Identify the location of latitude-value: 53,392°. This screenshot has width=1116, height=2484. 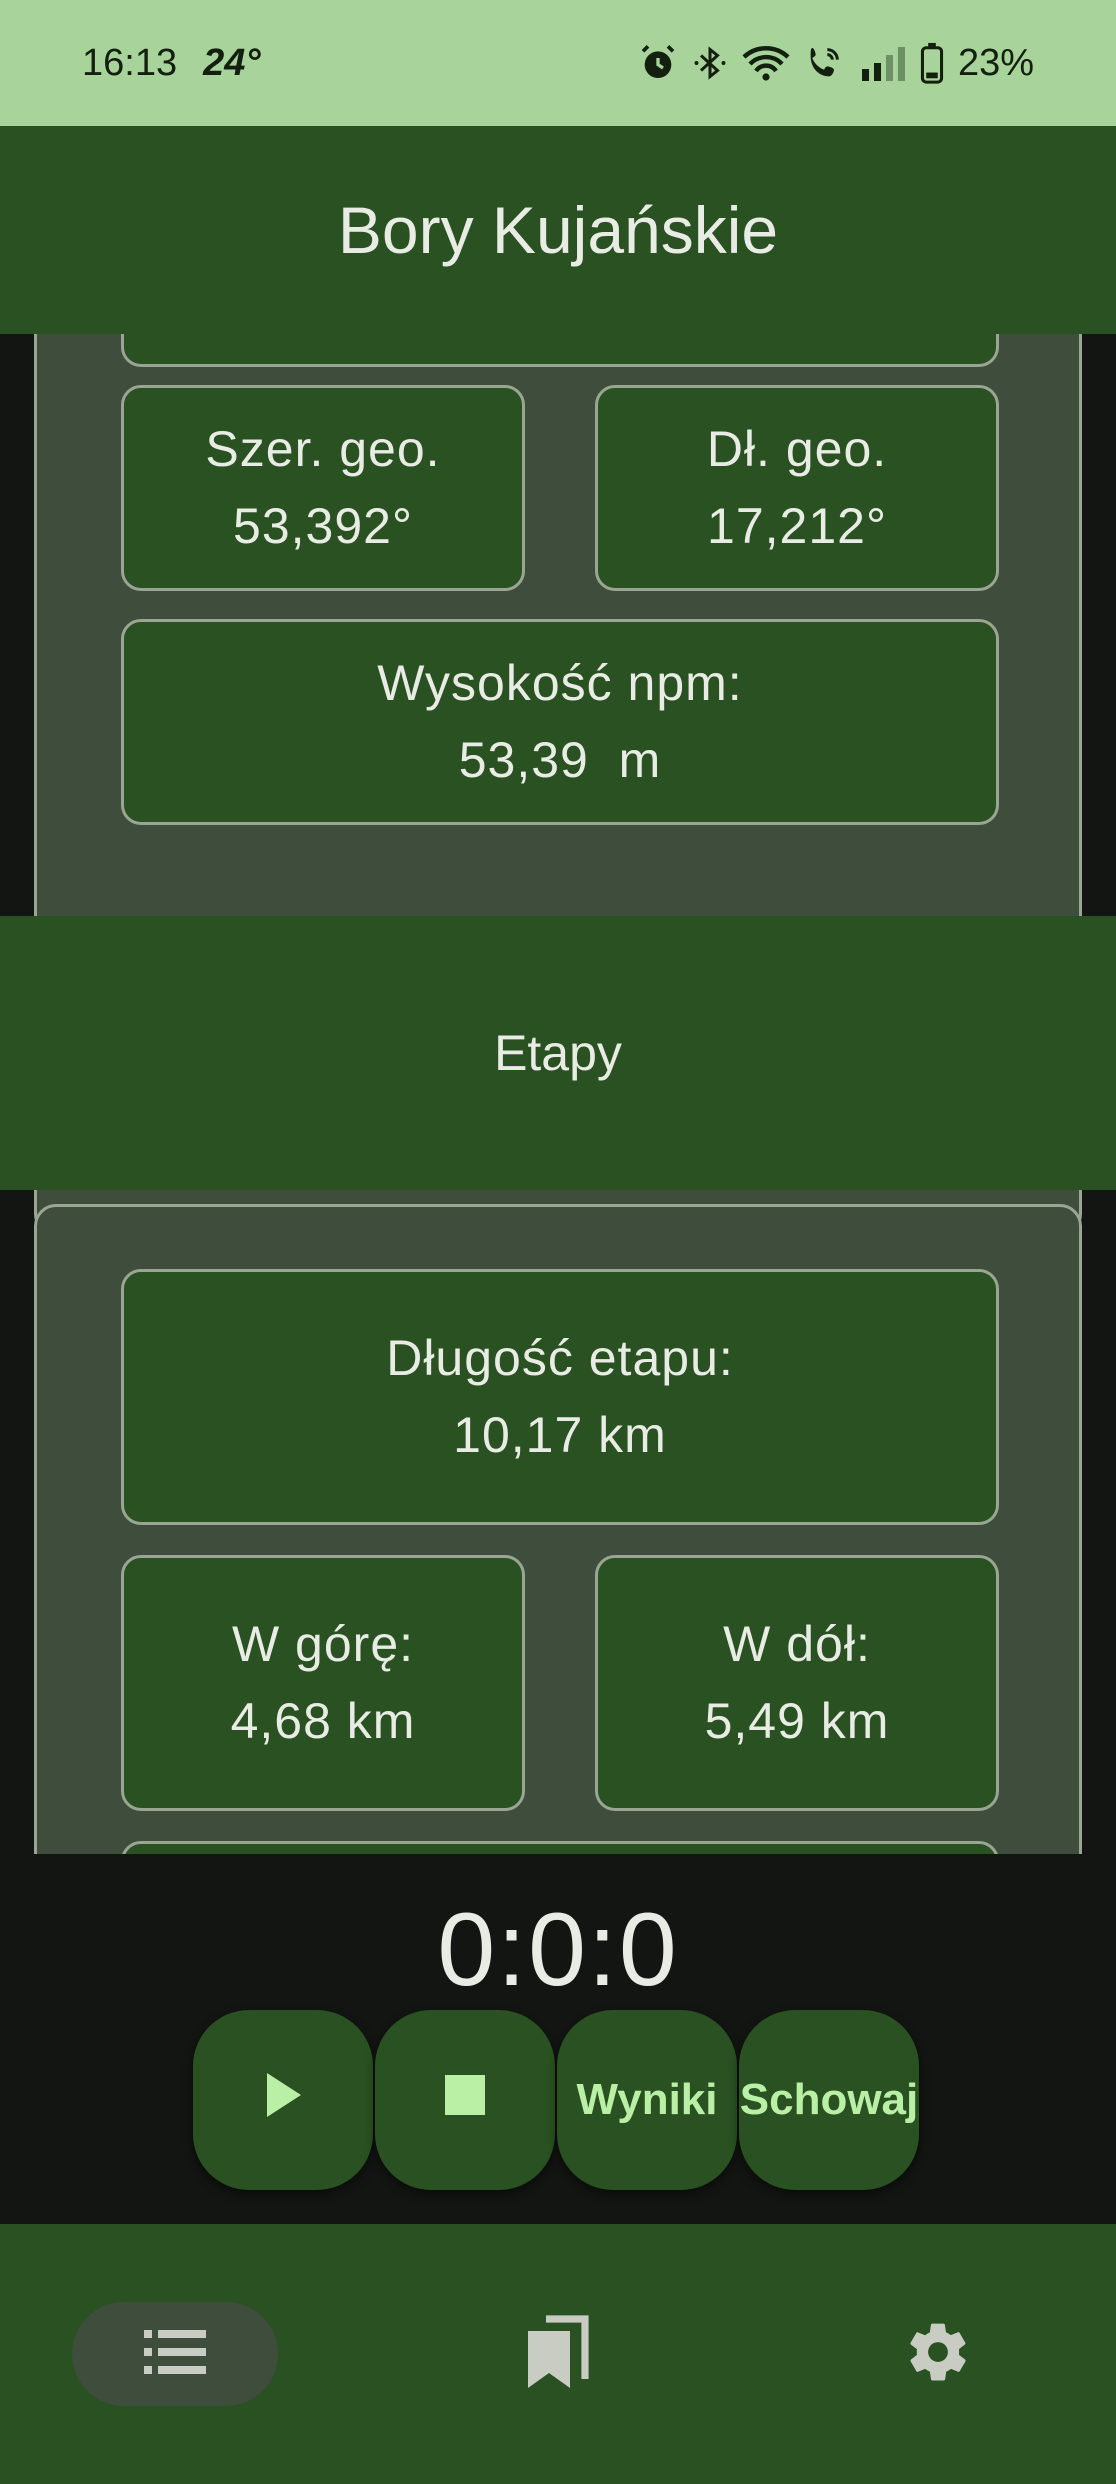
(323, 526).